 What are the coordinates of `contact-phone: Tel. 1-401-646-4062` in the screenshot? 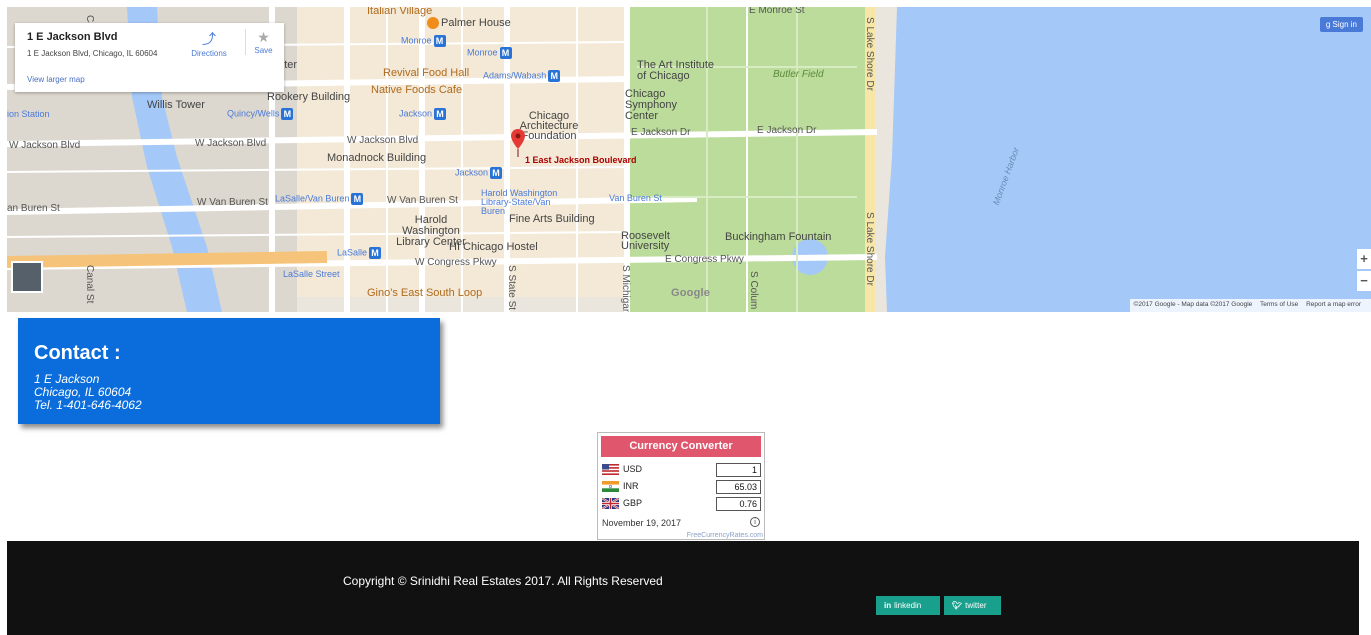 It's located at (88, 405).